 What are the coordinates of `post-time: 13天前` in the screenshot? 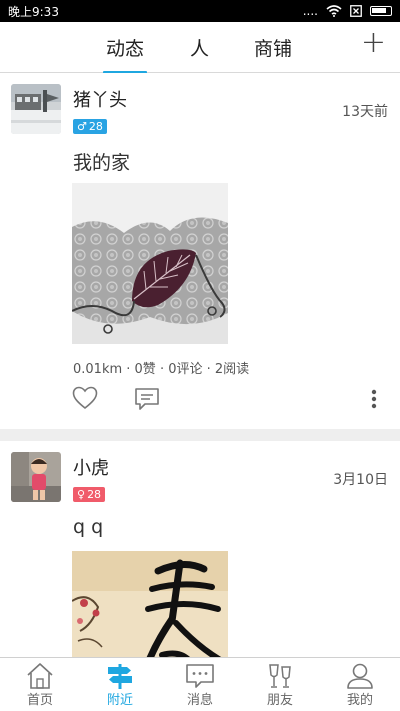 It's located at (365, 112).